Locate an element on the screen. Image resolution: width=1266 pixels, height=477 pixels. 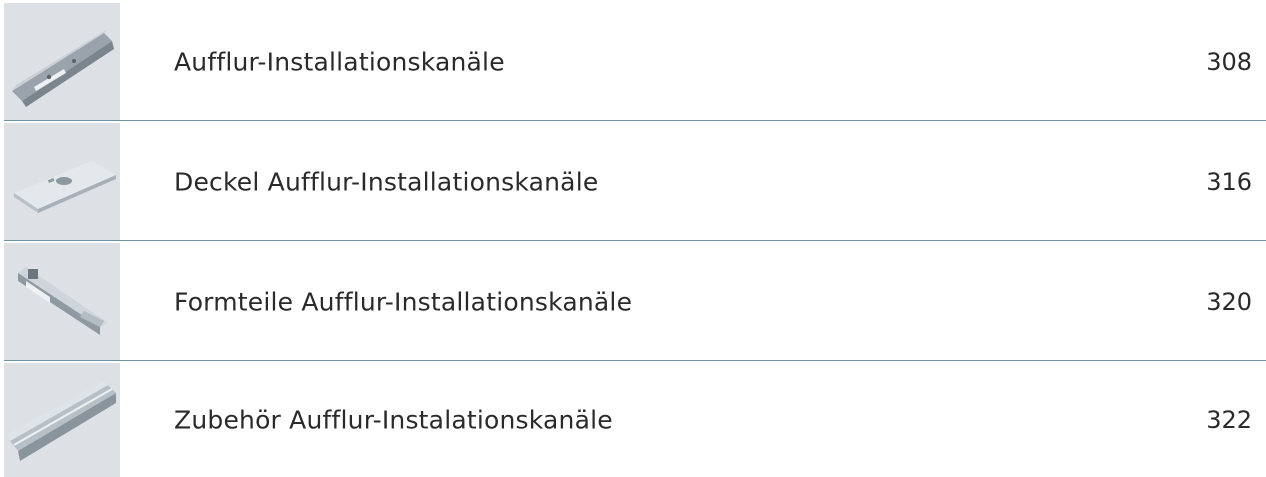
duct-accessory-rail-icon is located at coordinates (62, 420).